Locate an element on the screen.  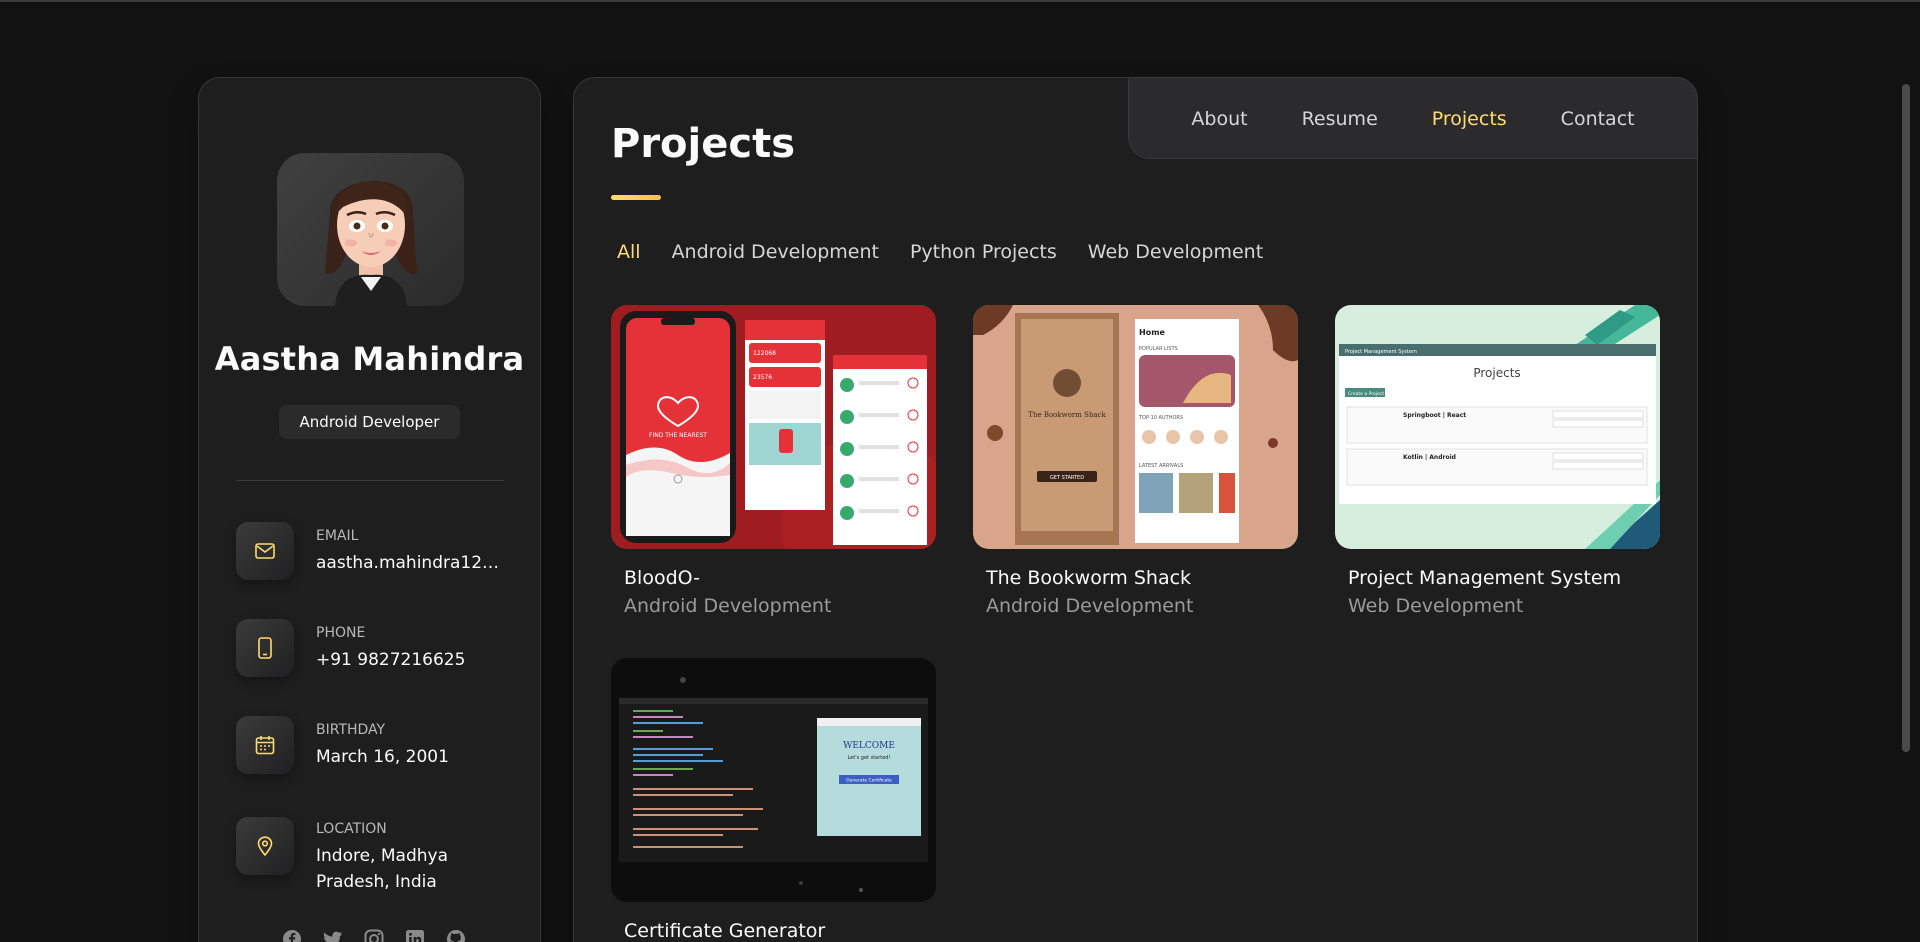
window-top-border is located at coordinates (960, 1).